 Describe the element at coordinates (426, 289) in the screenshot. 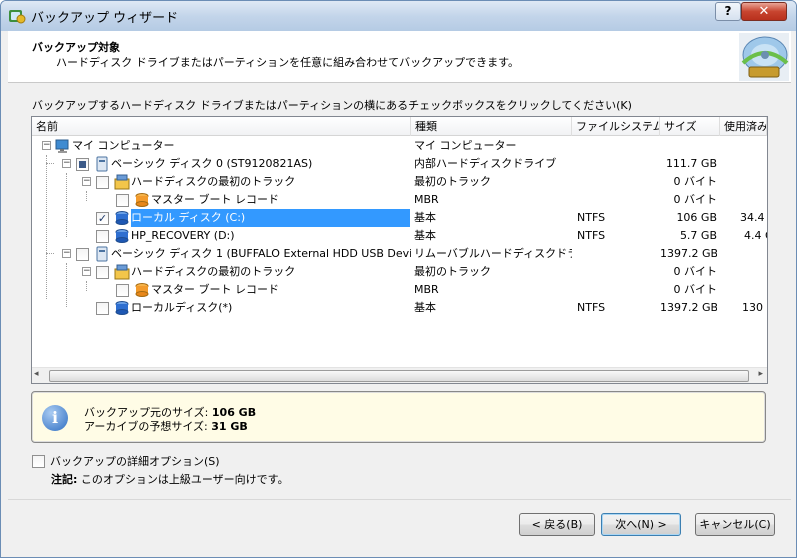

I see `tree-item-type: MBR` at that location.